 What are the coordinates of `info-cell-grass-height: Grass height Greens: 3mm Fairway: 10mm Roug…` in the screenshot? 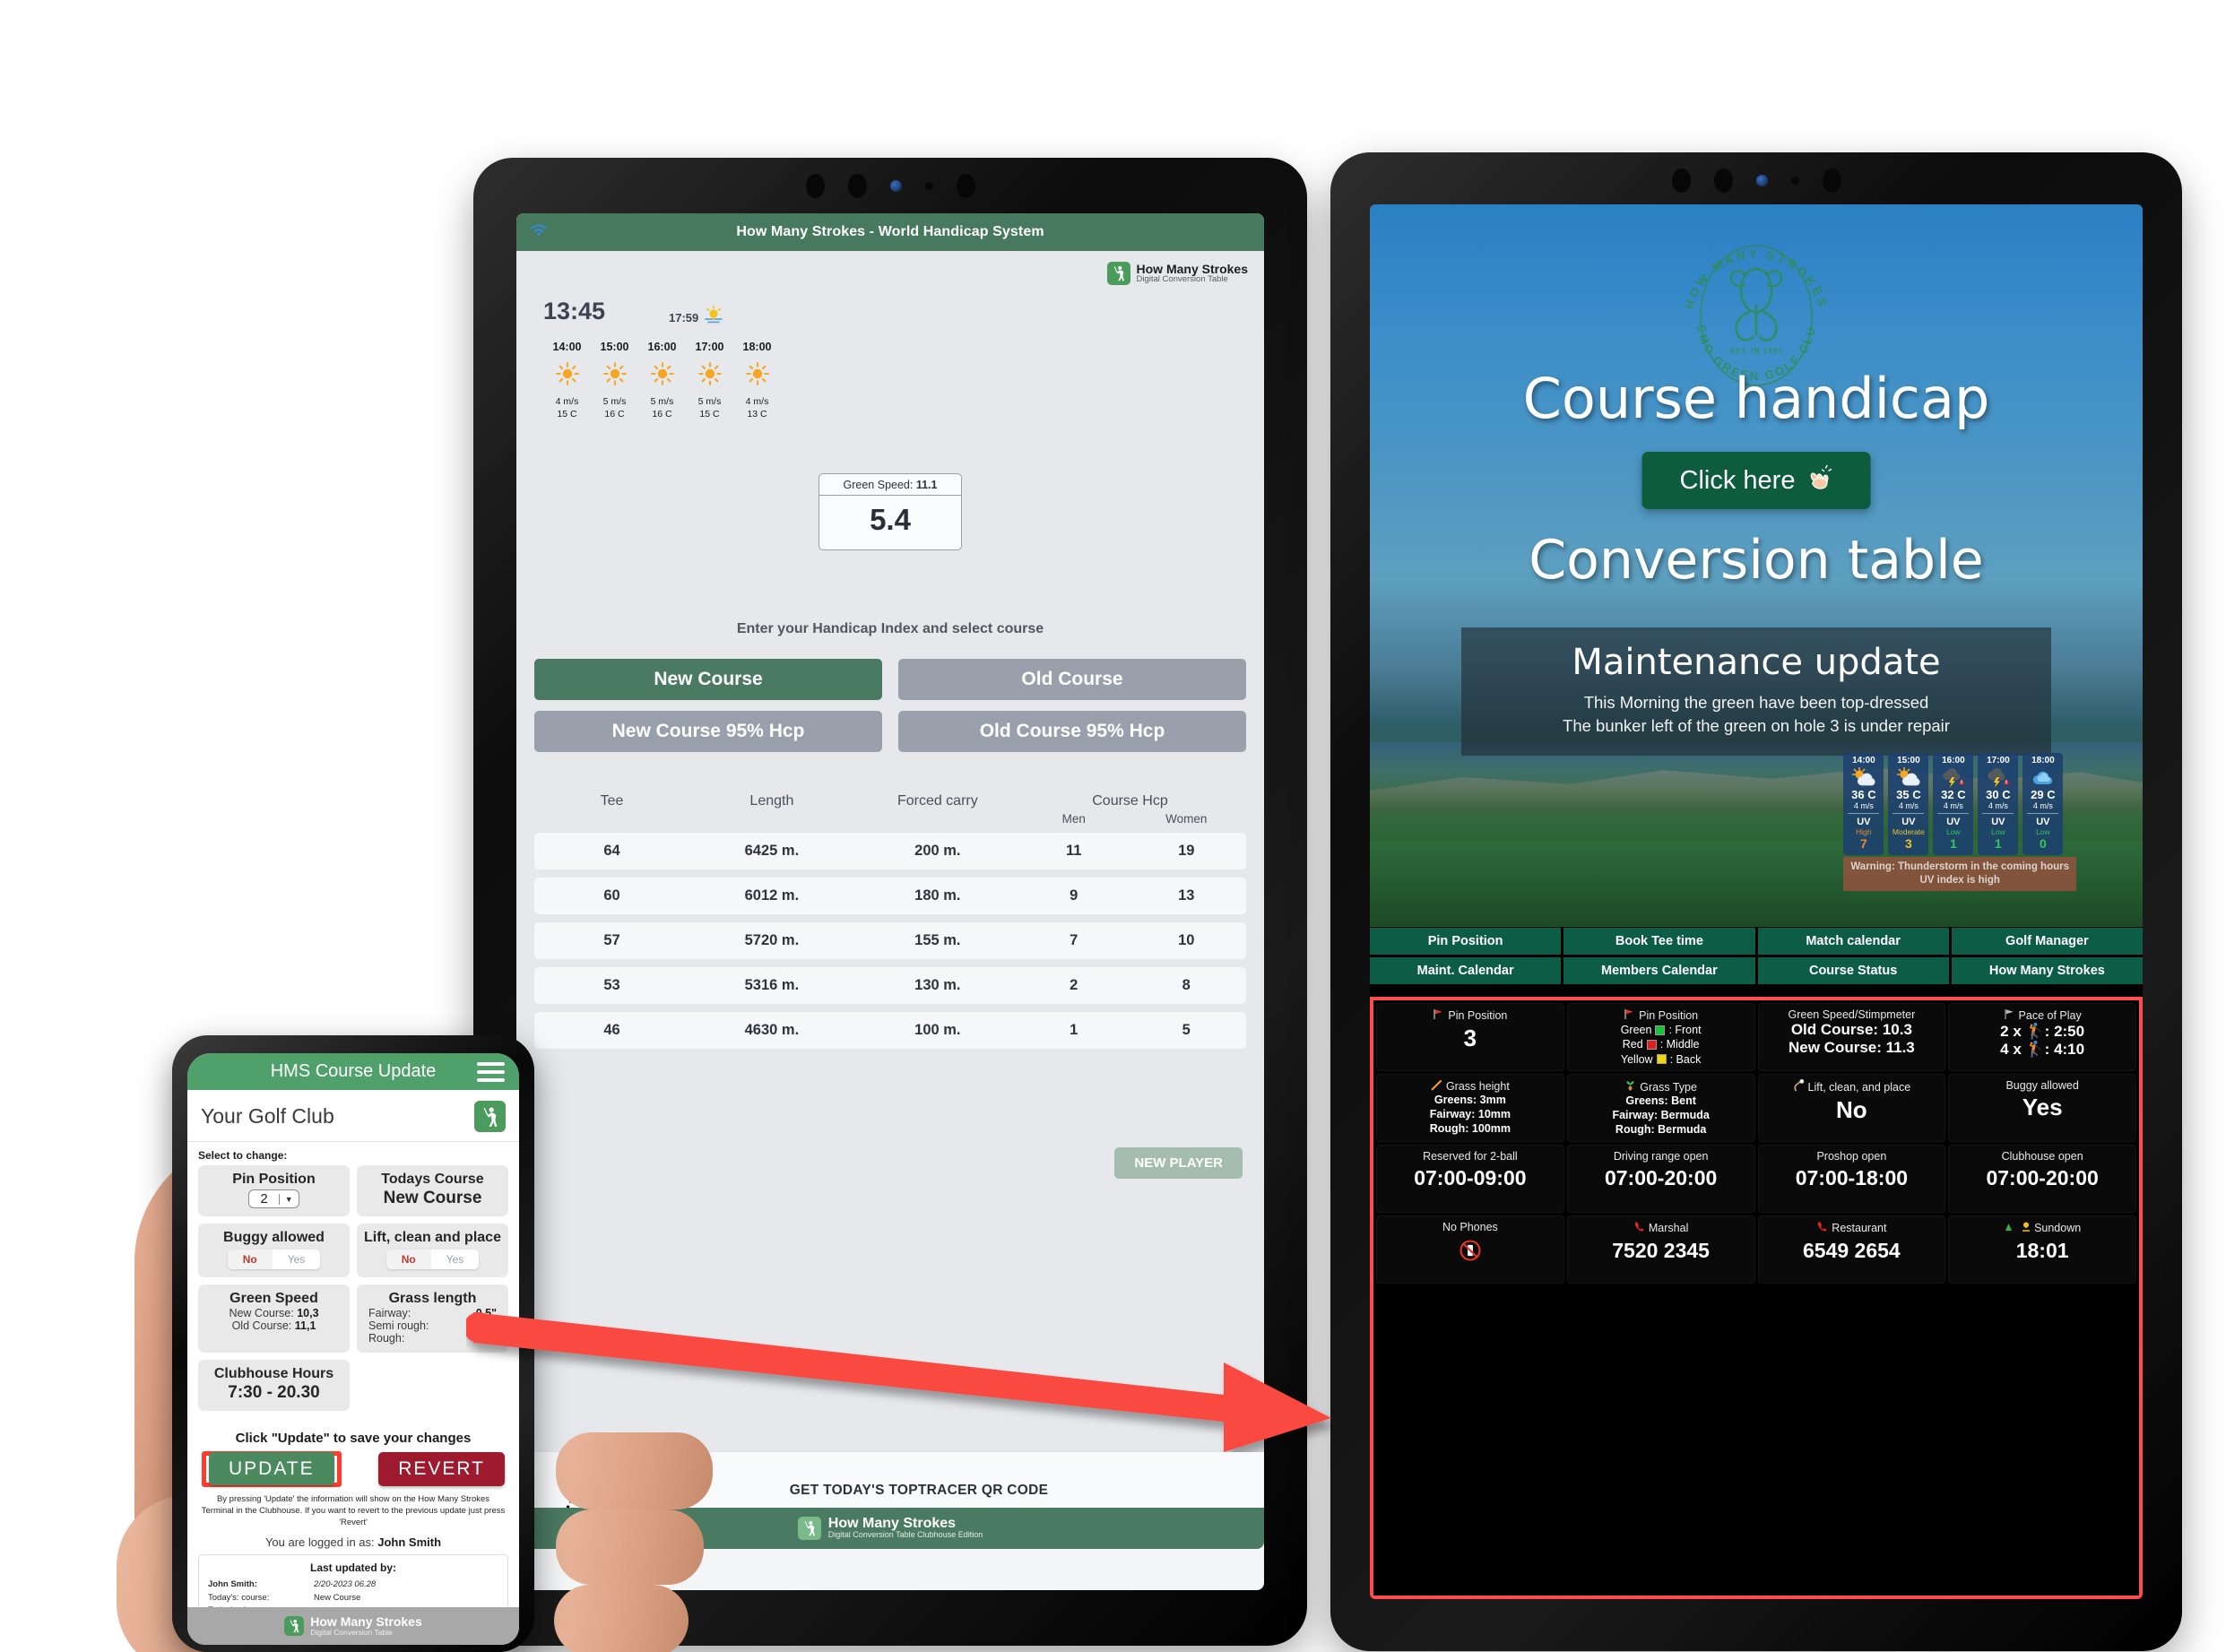 It's located at (1470, 1108).